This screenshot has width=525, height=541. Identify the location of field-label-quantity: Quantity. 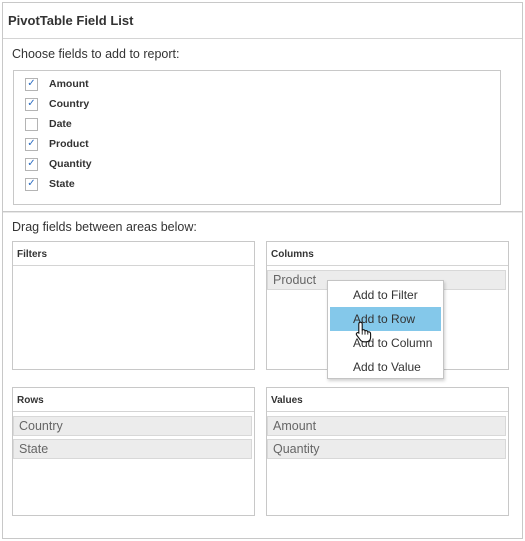
(70, 164).